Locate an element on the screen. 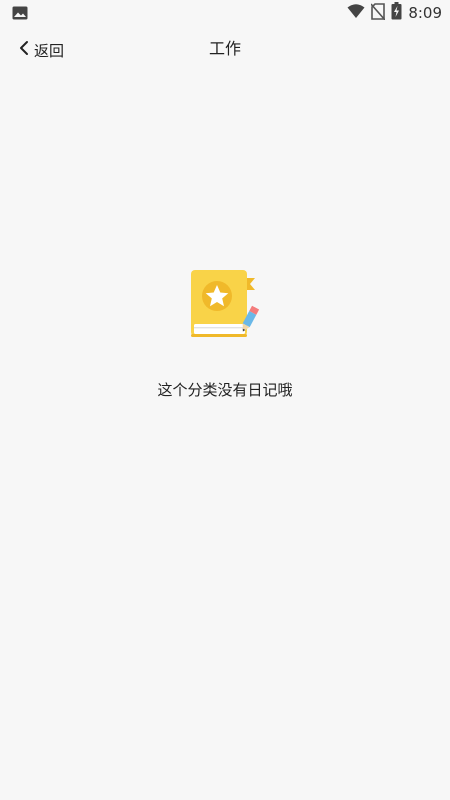  header: 返回 工作 is located at coordinates (225, 49).